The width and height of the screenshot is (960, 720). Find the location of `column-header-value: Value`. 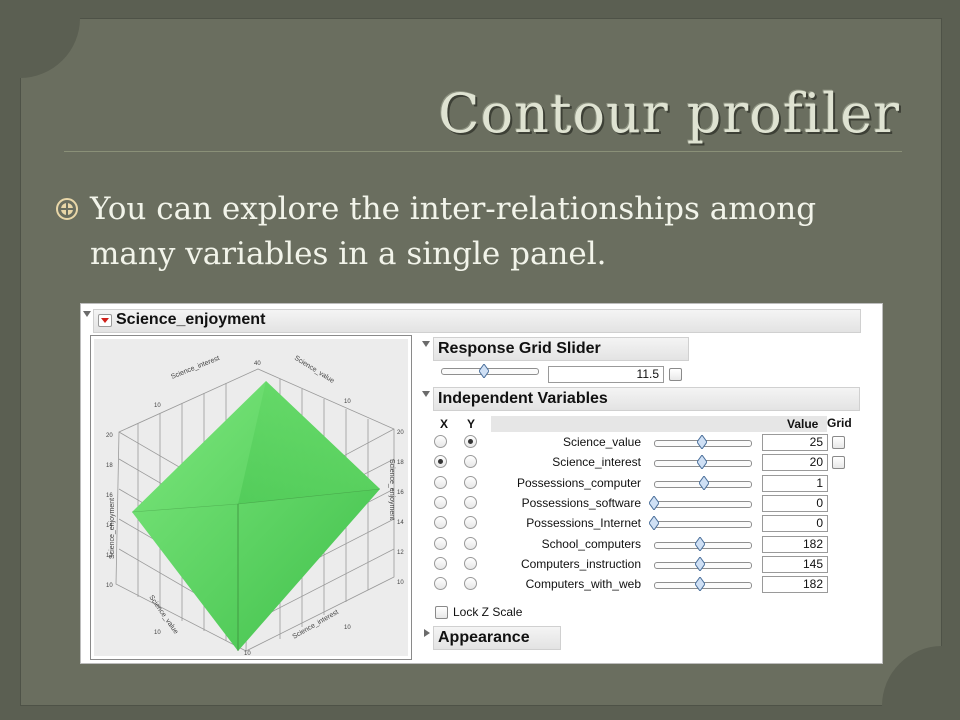

column-header-value: Value is located at coordinates (803, 424).